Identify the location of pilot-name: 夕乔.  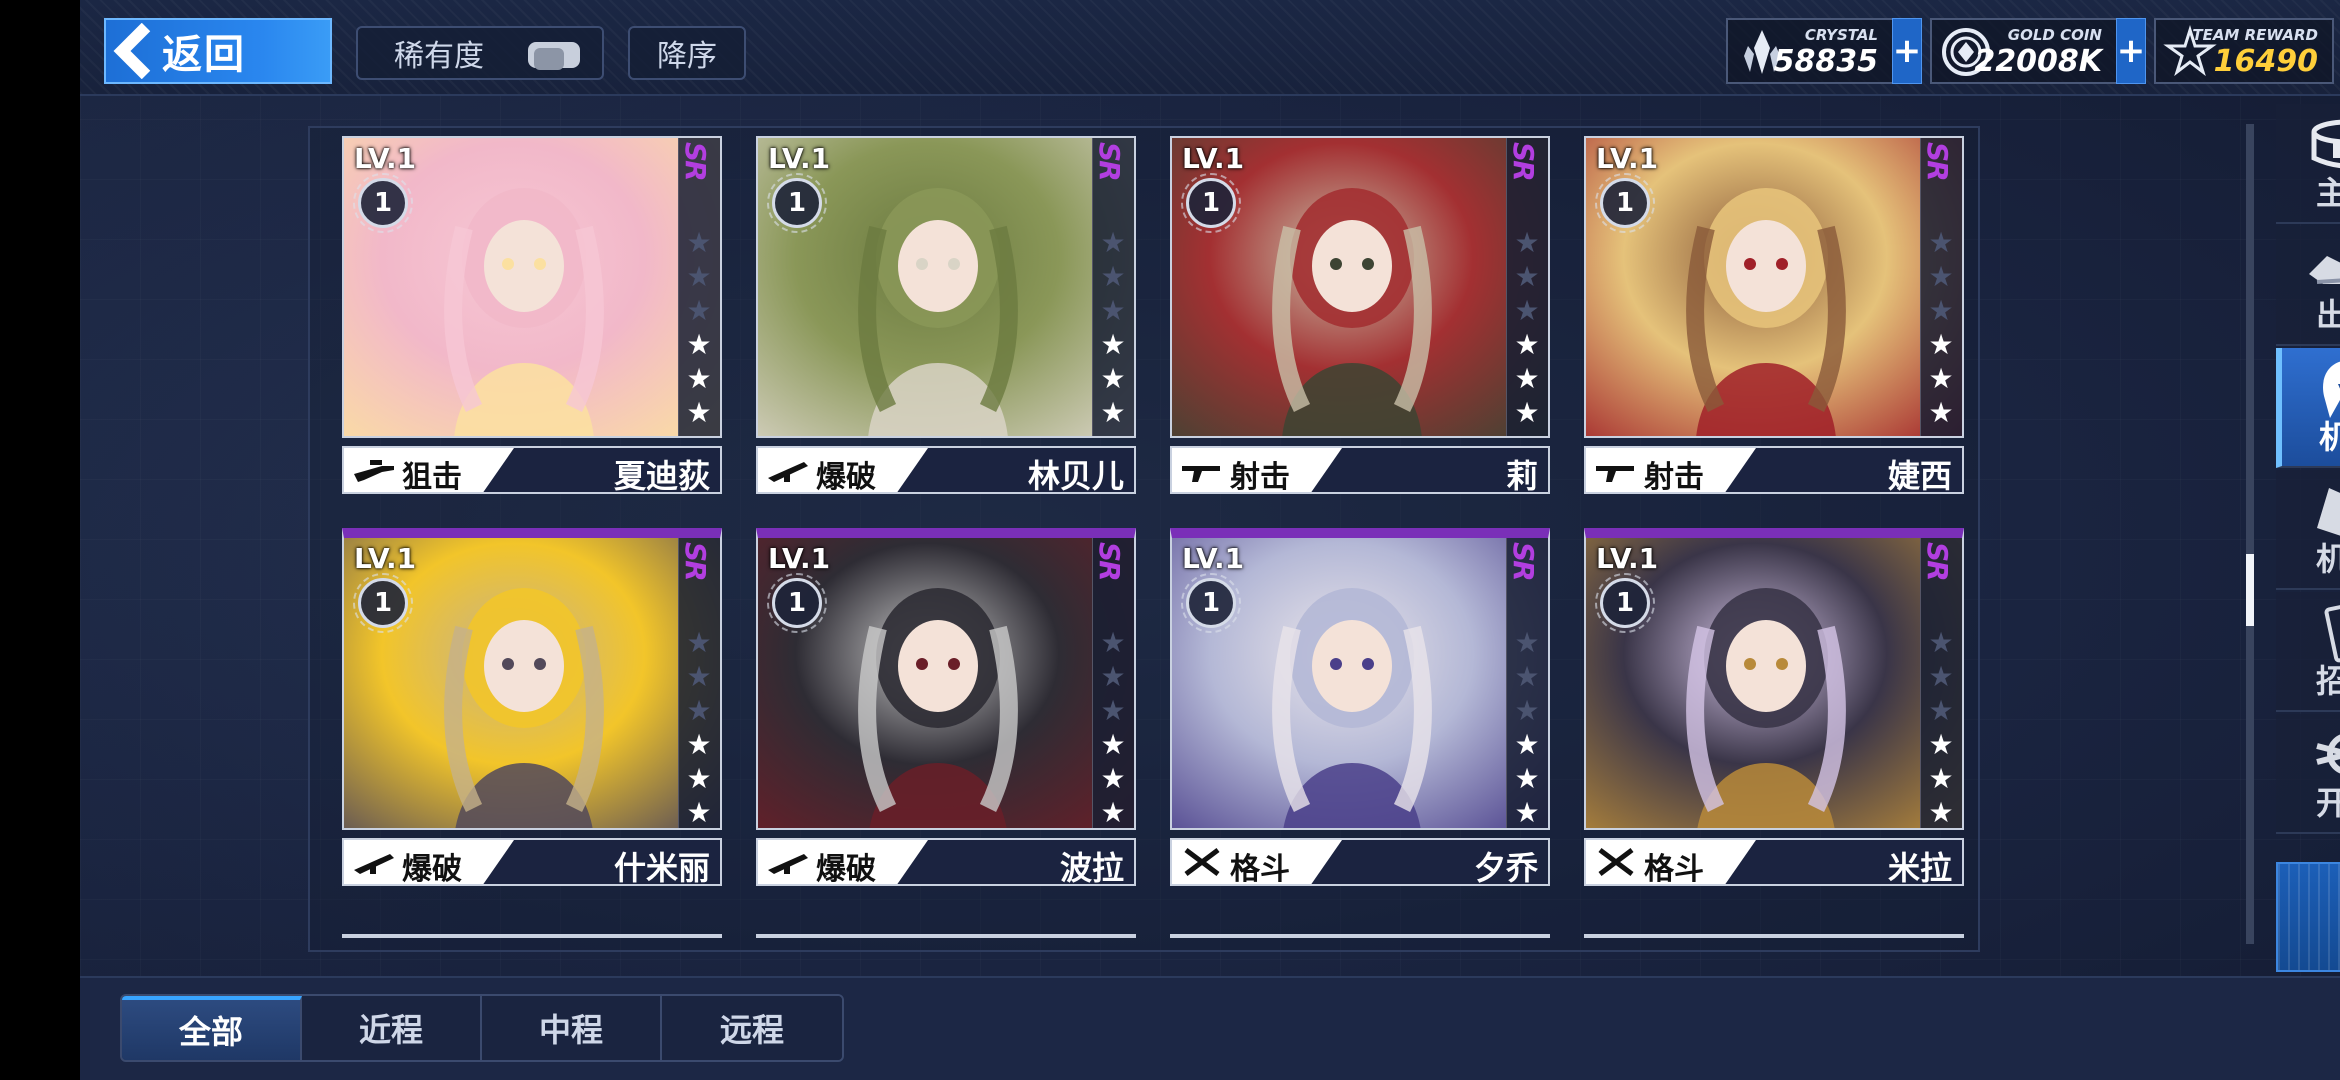
(1505, 868).